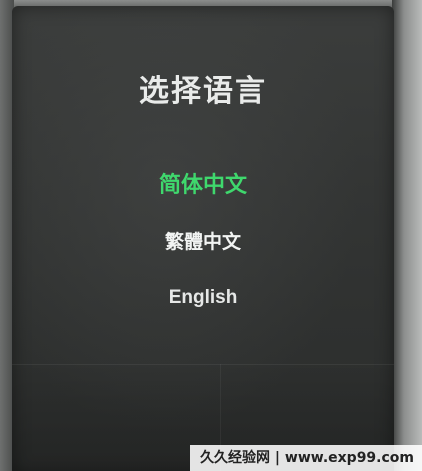 The height and width of the screenshot is (471, 422). Describe the element at coordinates (203, 364) in the screenshot. I see `screen-divider` at that location.